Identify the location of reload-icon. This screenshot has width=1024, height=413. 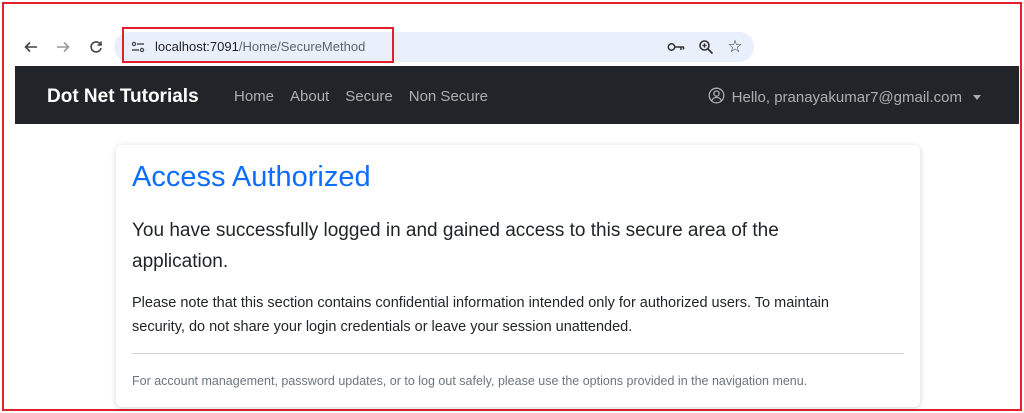
(96, 47).